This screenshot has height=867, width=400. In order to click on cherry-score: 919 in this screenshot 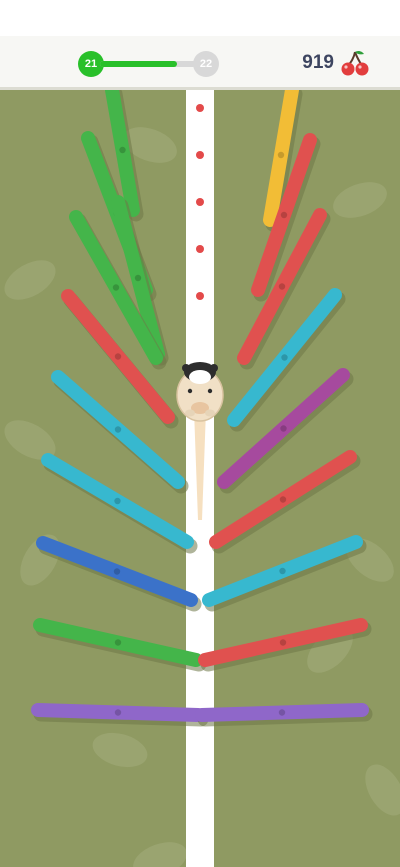, I will do `click(318, 62)`.